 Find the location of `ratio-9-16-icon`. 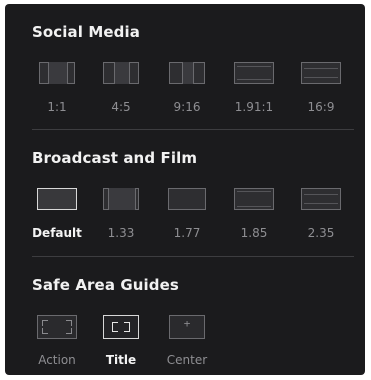

ratio-9-16-icon is located at coordinates (187, 73).